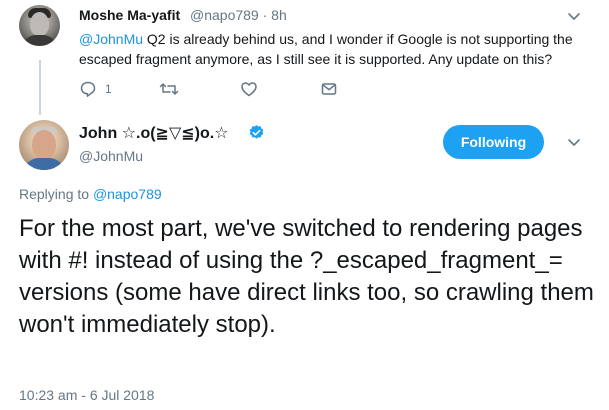 Image resolution: width=609 pixels, height=410 pixels. What do you see at coordinates (111, 39) in the screenshot?
I see `mention-link: @JohnMu` at bounding box center [111, 39].